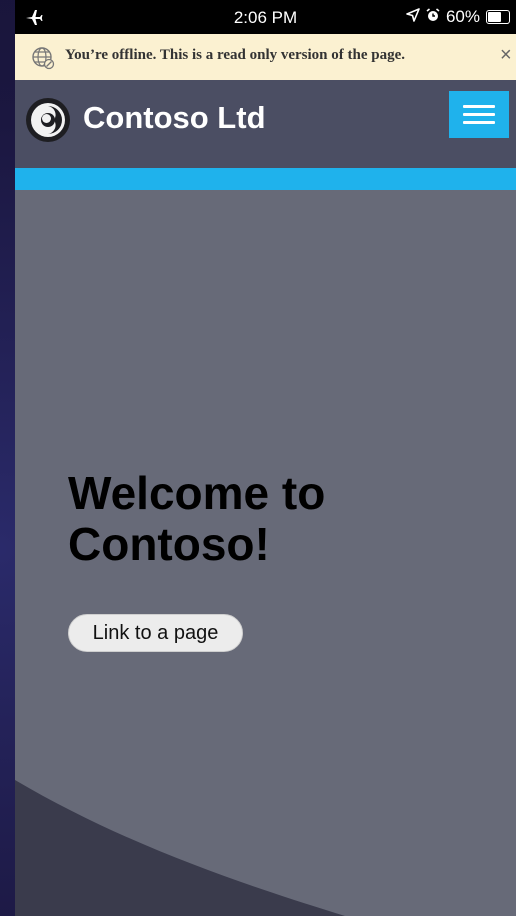  I want to click on brand-name: Contoso Ltd, so click(174, 118).